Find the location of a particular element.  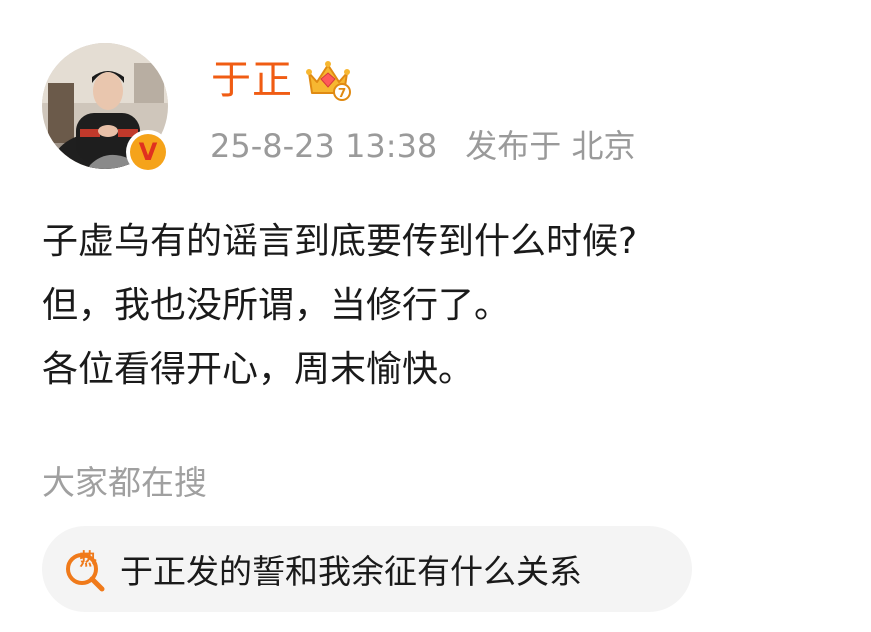

post-meta: 25-8-23 13:38 发布于 北京 is located at coordinates (422, 146).